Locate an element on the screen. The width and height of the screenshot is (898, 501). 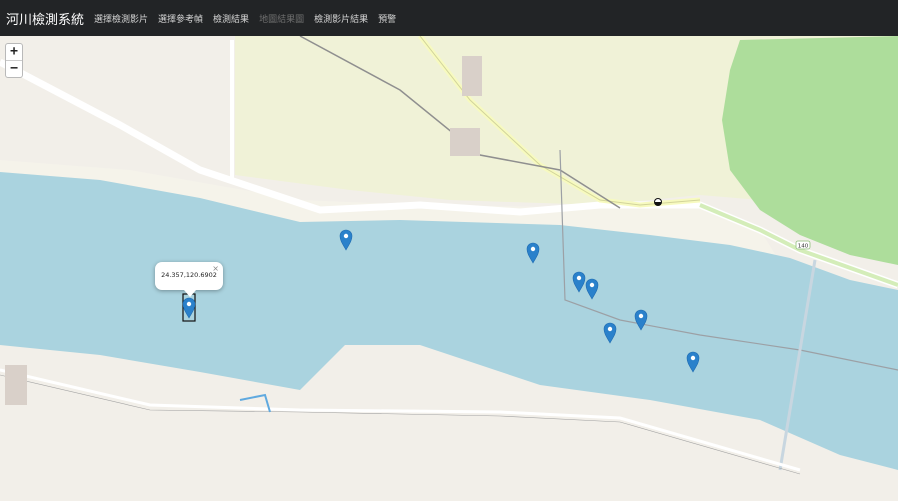
zoom-control: + − is located at coordinates (14, 60).